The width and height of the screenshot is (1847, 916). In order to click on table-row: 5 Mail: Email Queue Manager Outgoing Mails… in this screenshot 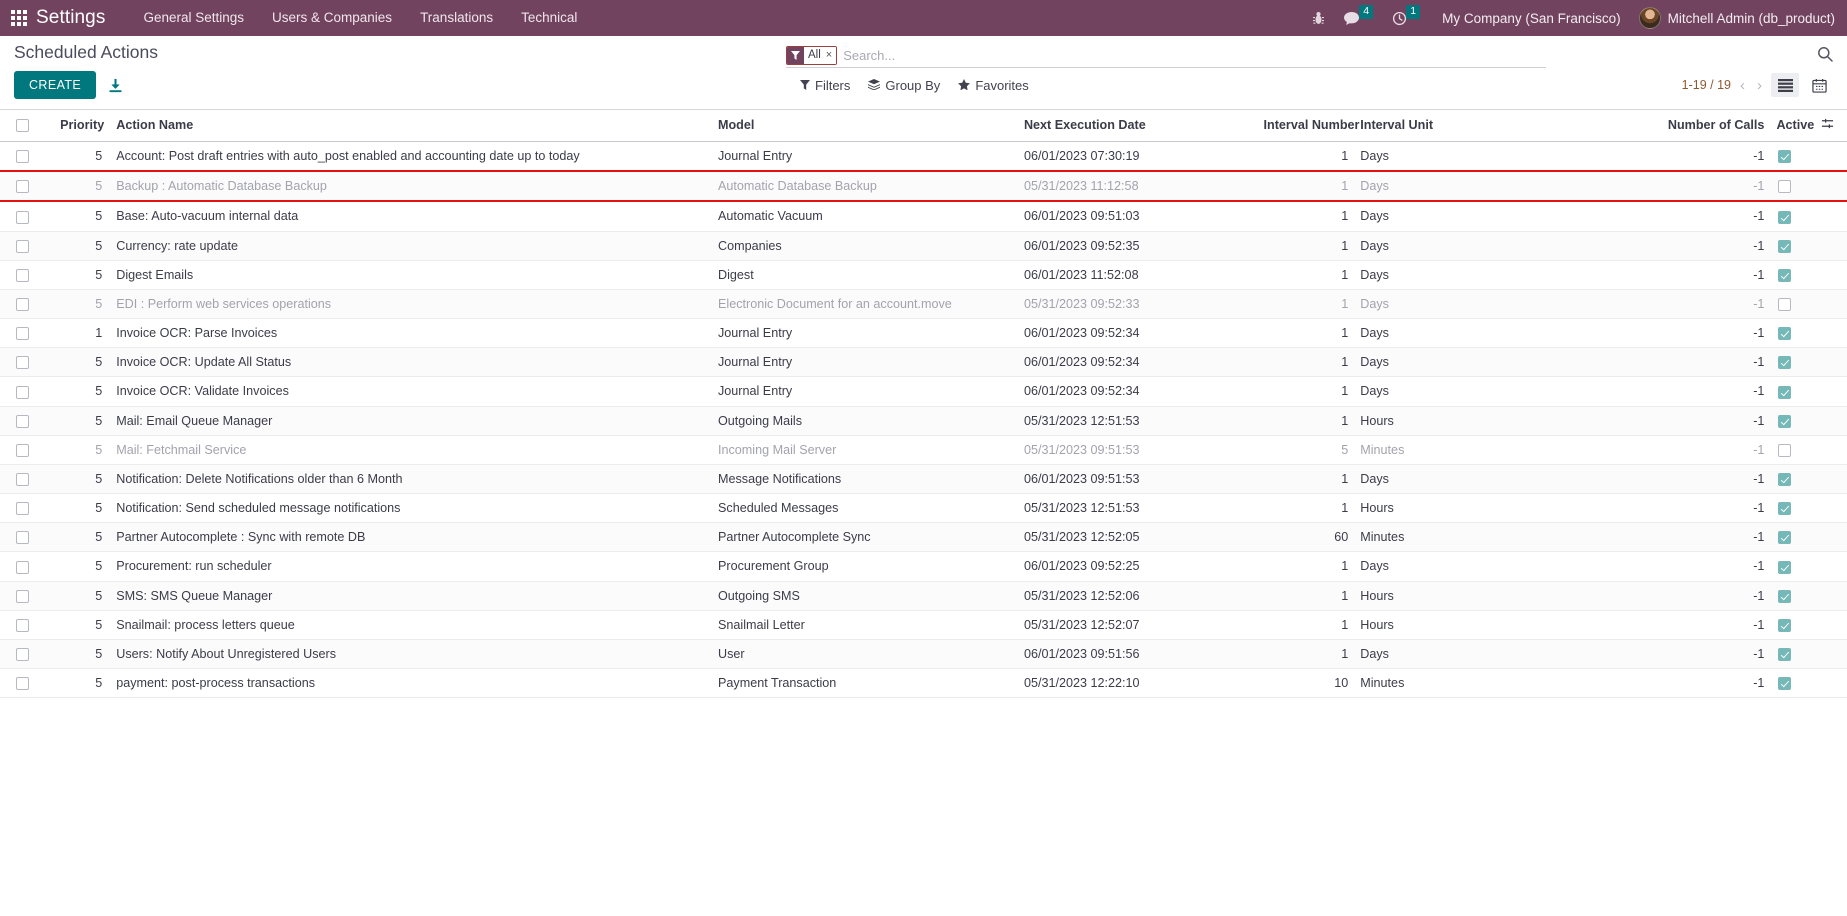, I will do `click(923, 421)`.